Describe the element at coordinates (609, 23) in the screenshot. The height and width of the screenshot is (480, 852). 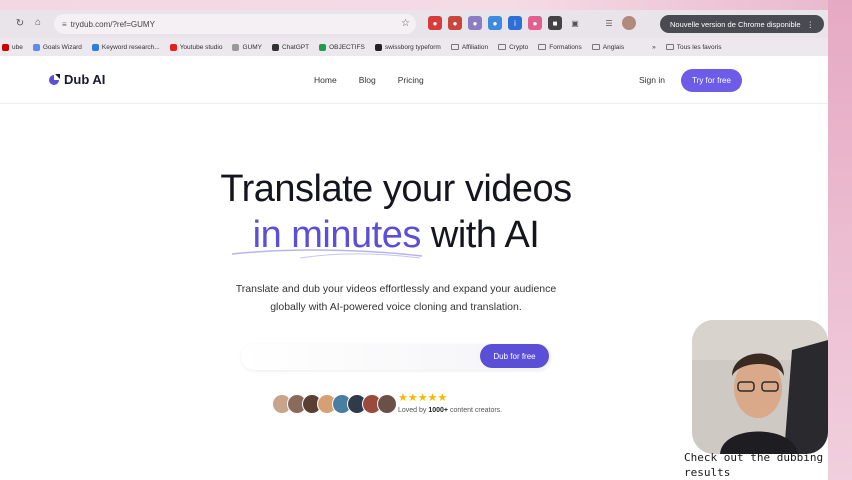
I see `media-icon: ☰` at that location.